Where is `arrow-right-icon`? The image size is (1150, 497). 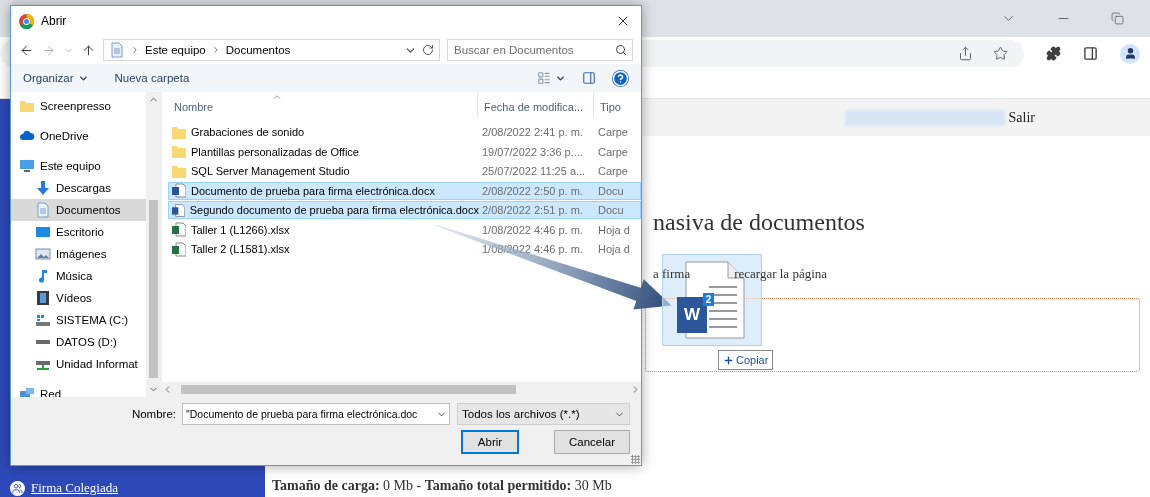 arrow-right-icon is located at coordinates (48, 50).